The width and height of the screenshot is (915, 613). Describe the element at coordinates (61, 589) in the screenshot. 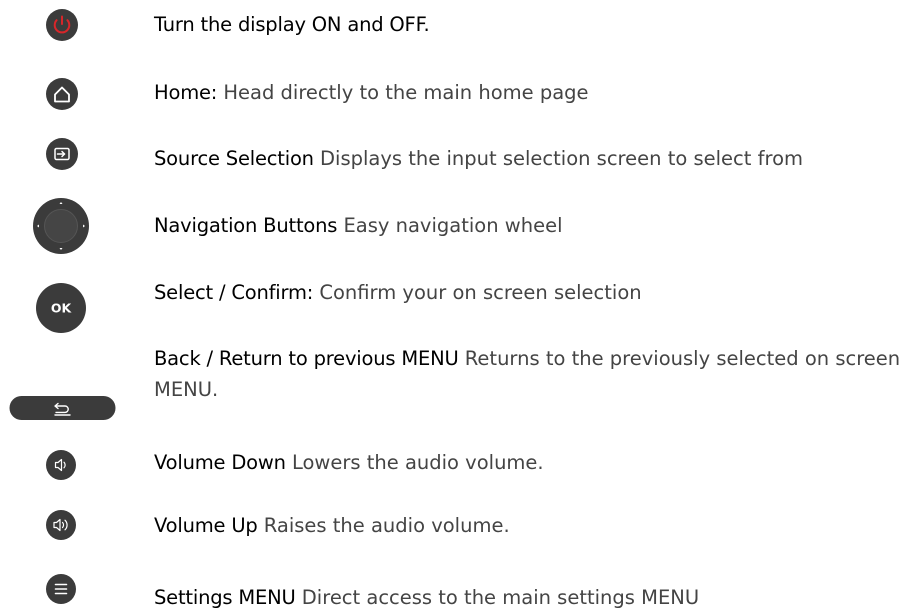

I see `settings-menu-icon` at that location.